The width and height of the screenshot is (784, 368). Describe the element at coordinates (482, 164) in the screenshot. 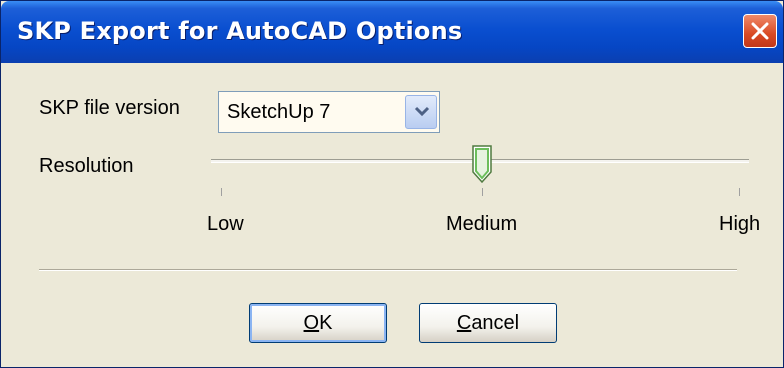

I see `slider-thumb-icon` at that location.